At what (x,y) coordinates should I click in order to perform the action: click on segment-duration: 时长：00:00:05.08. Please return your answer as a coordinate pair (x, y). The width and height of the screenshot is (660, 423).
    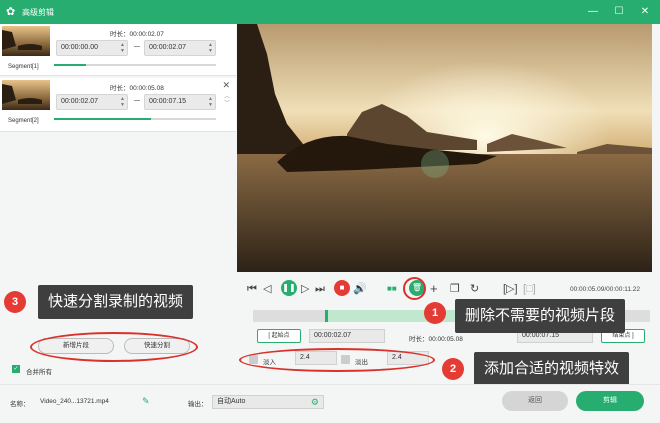
    Looking at the image, I should click on (137, 88).